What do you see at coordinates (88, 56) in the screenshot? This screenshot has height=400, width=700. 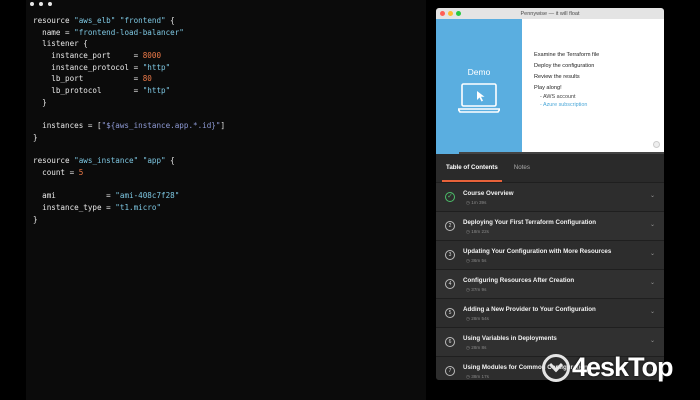 I see `code-token: instance_port =` at bounding box center [88, 56].